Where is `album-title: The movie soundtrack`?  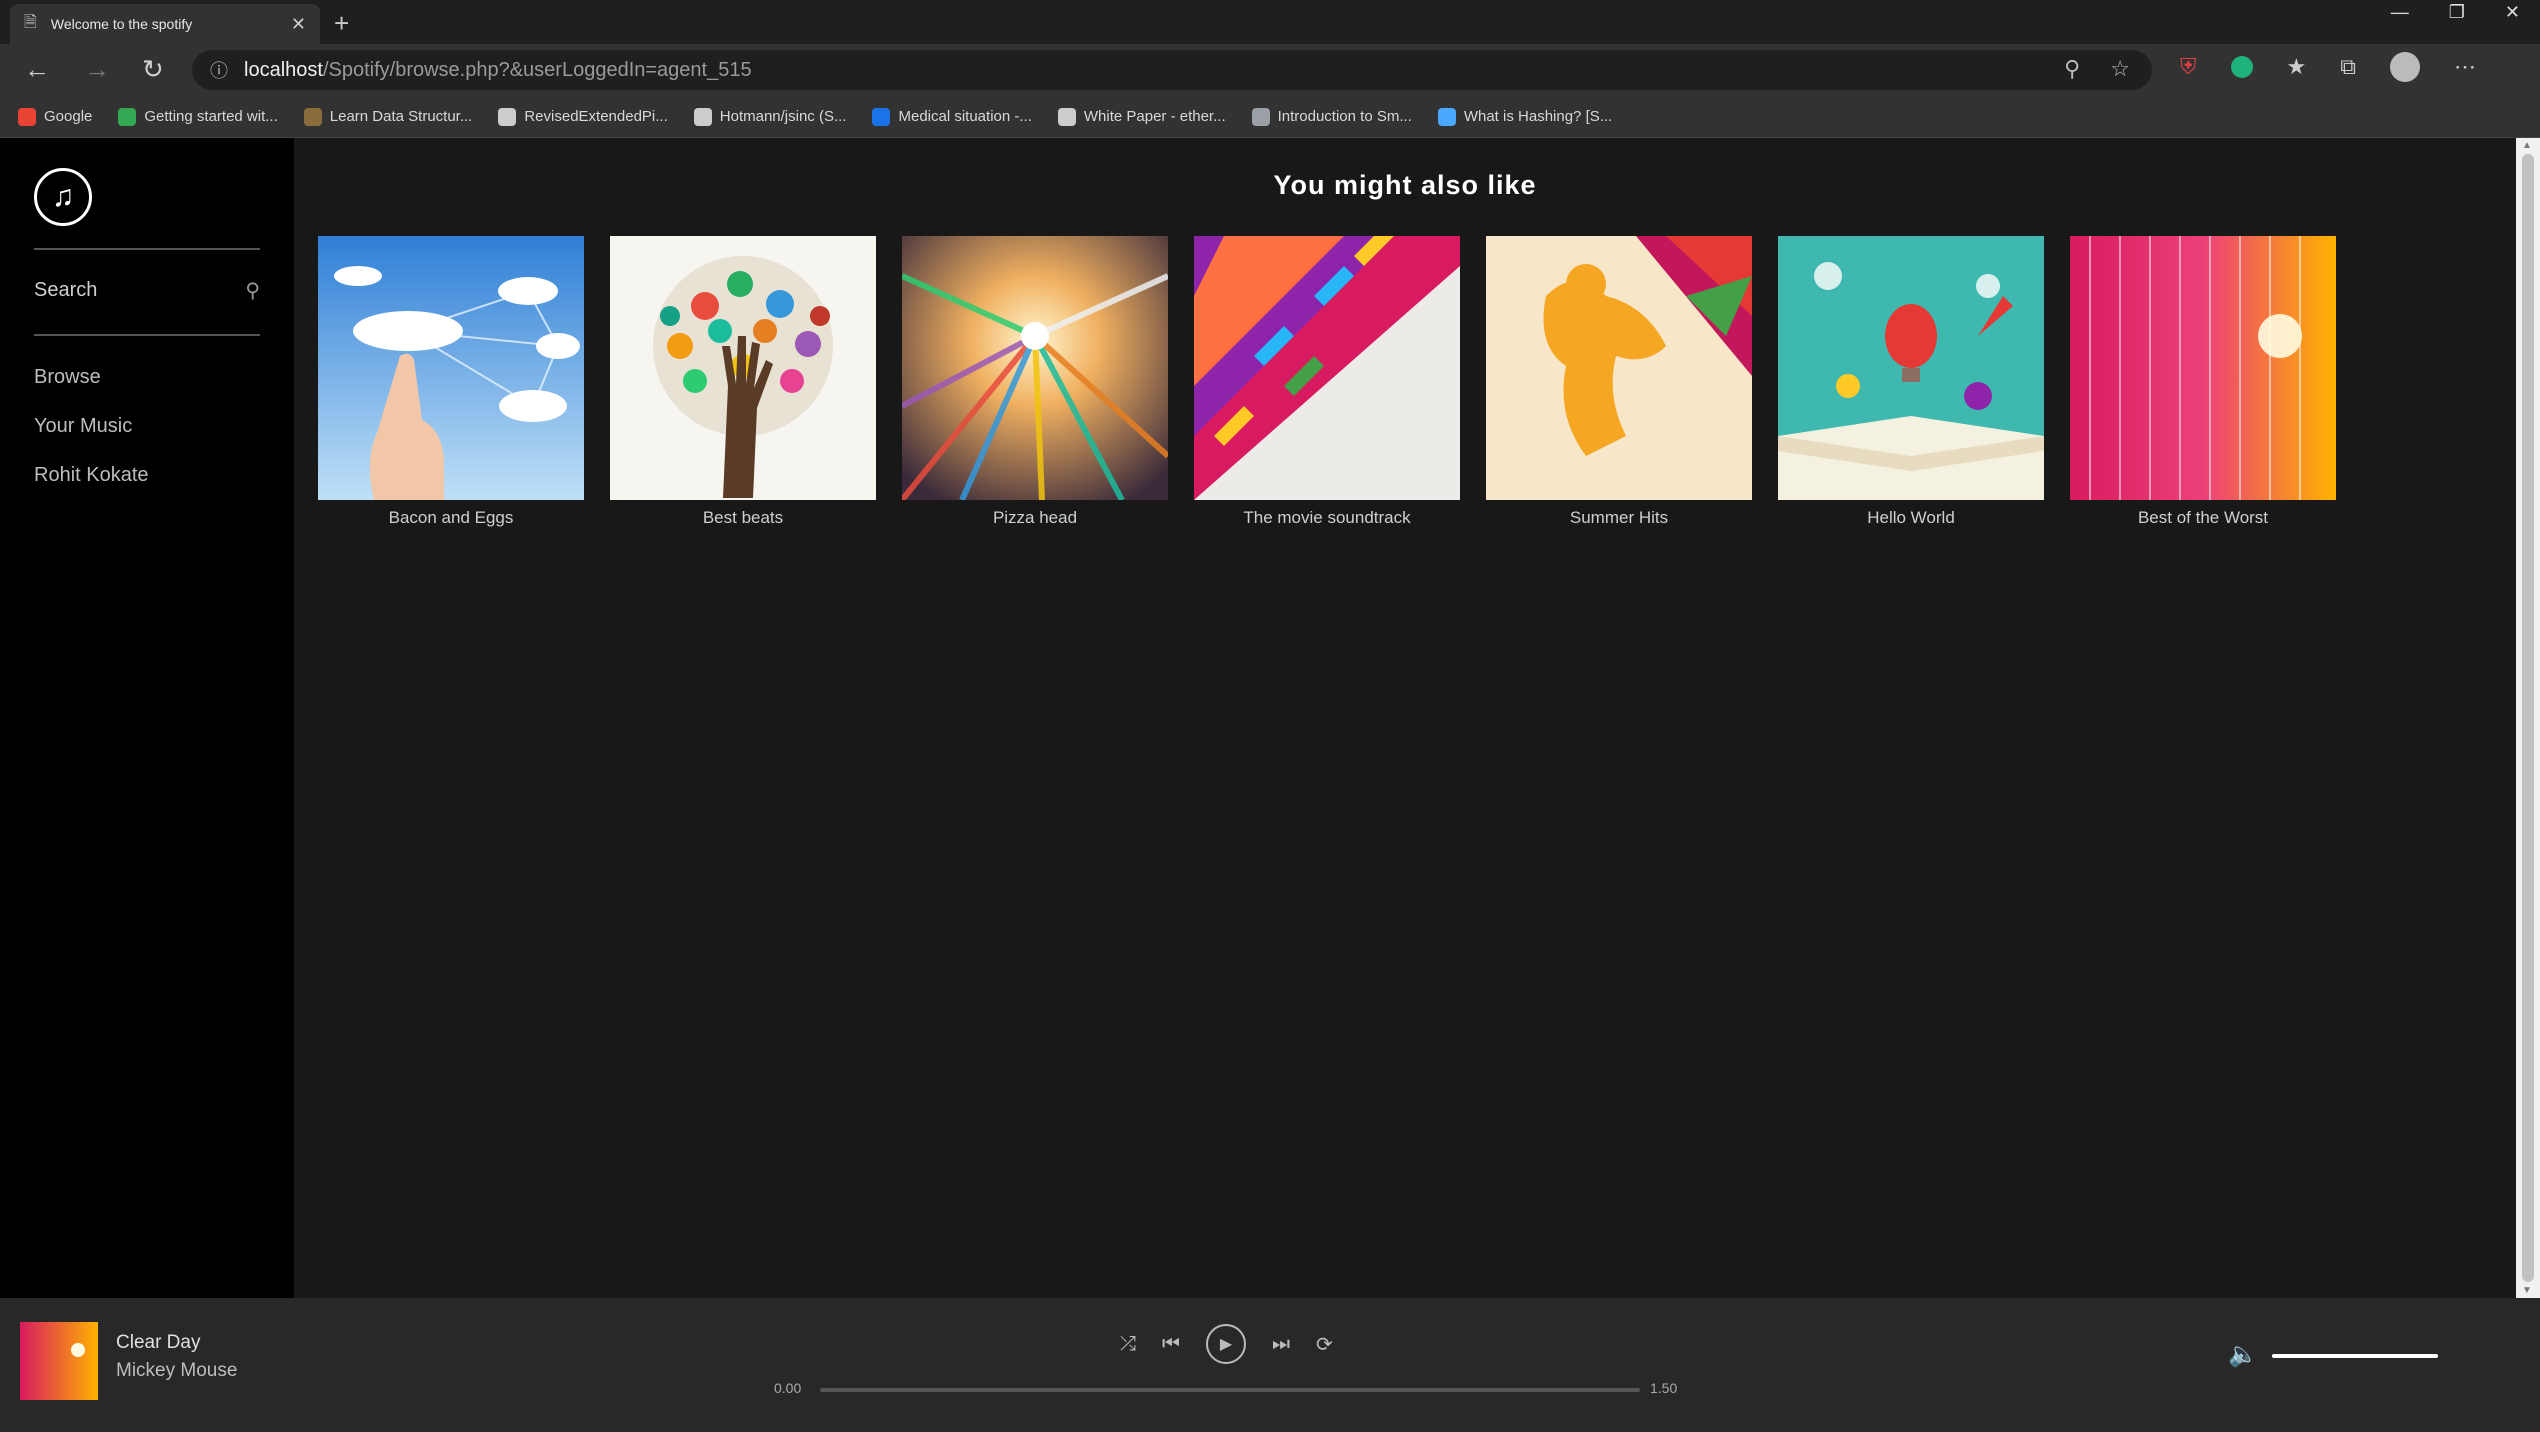 album-title: The movie soundtrack is located at coordinates (1326, 518).